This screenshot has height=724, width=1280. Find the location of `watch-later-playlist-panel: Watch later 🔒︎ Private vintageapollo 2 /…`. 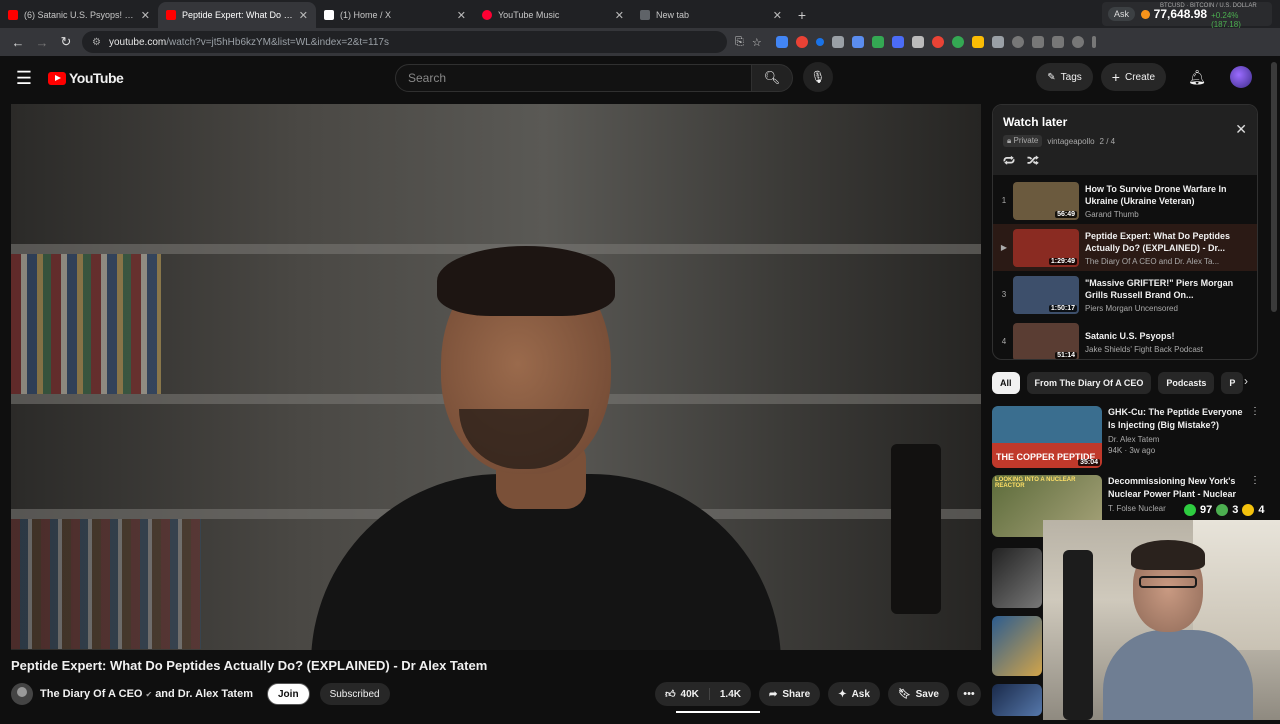

watch-later-playlist-panel: Watch later 🔒︎ Private vintageapollo 2 /… is located at coordinates (1125, 232).